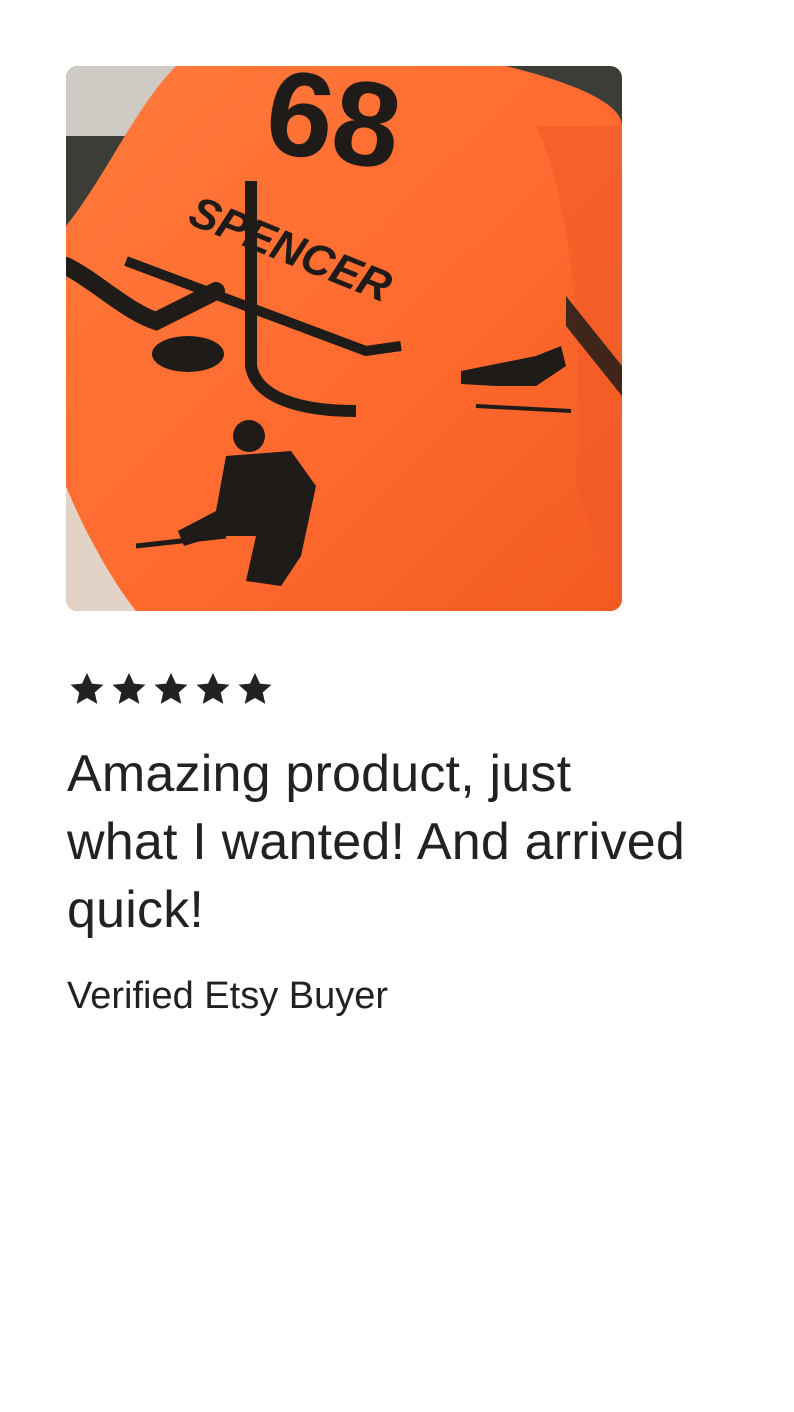  I want to click on reviewer-name: Verified Etsy Buyer, so click(228, 996).